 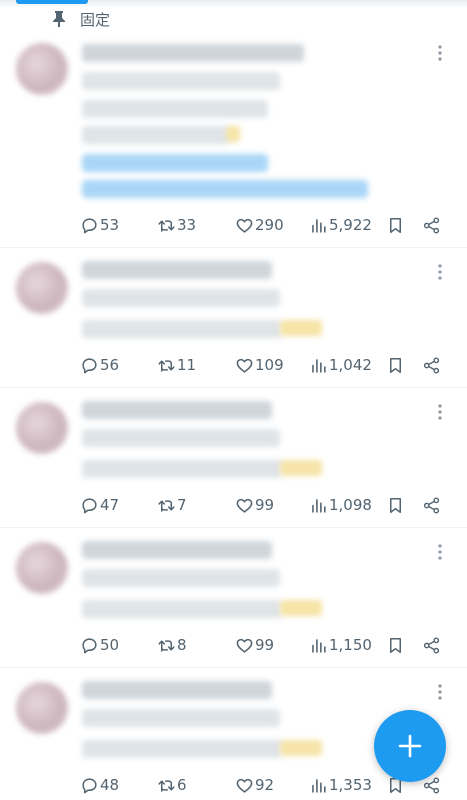 I want to click on tweet-actions: 50 8 99 1,150, so click(x=233, y=645).